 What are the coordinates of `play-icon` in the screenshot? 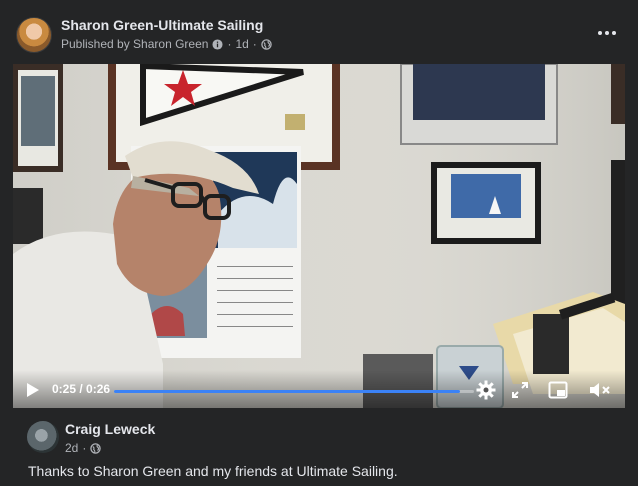 It's located at (33, 390).